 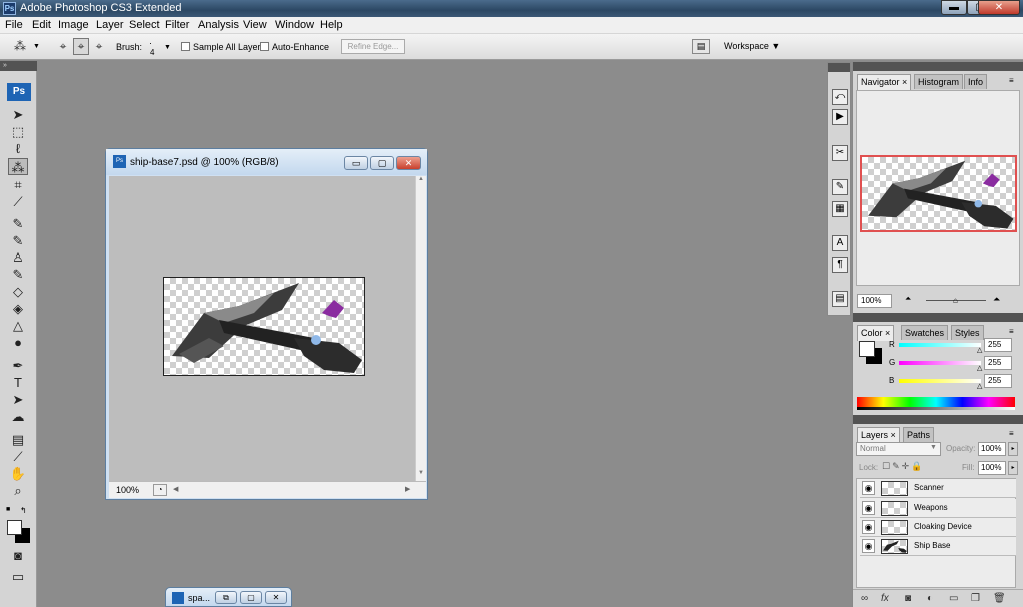 I want to click on character-panel-icon: A, so click(x=840, y=243).